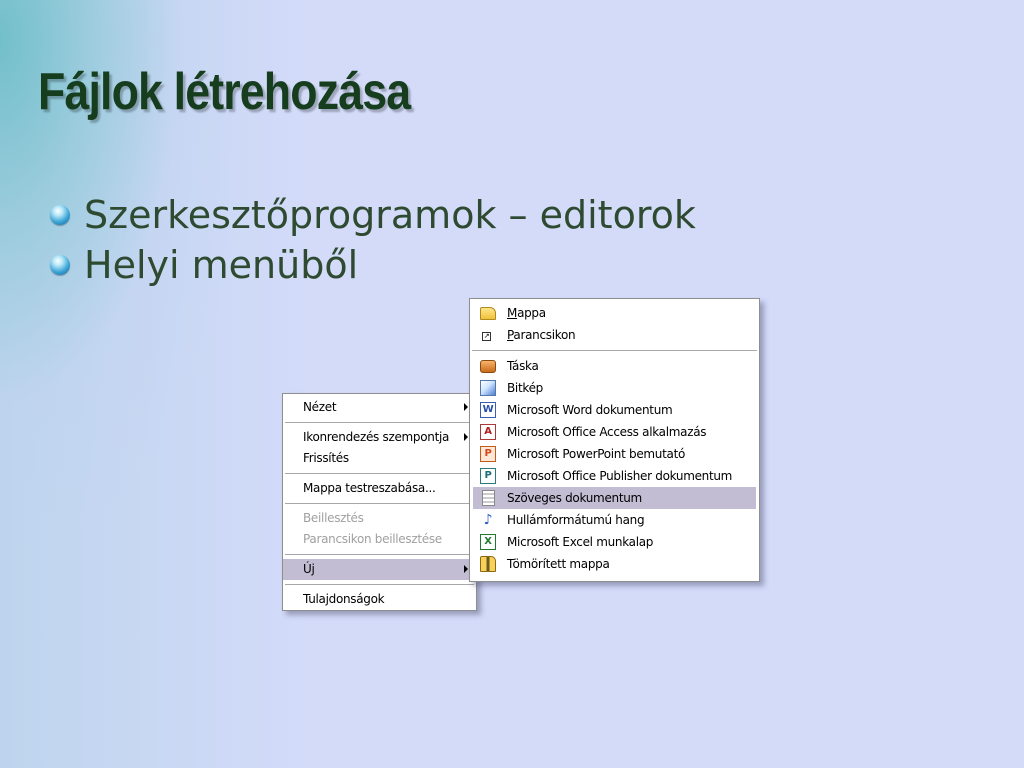 Image resolution: width=1024 pixels, height=768 pixels. What do you see at coordinates (525, 388) in the screenshot?
I see `menu-item-label: Bitkép` at bounding box center [525, 388].